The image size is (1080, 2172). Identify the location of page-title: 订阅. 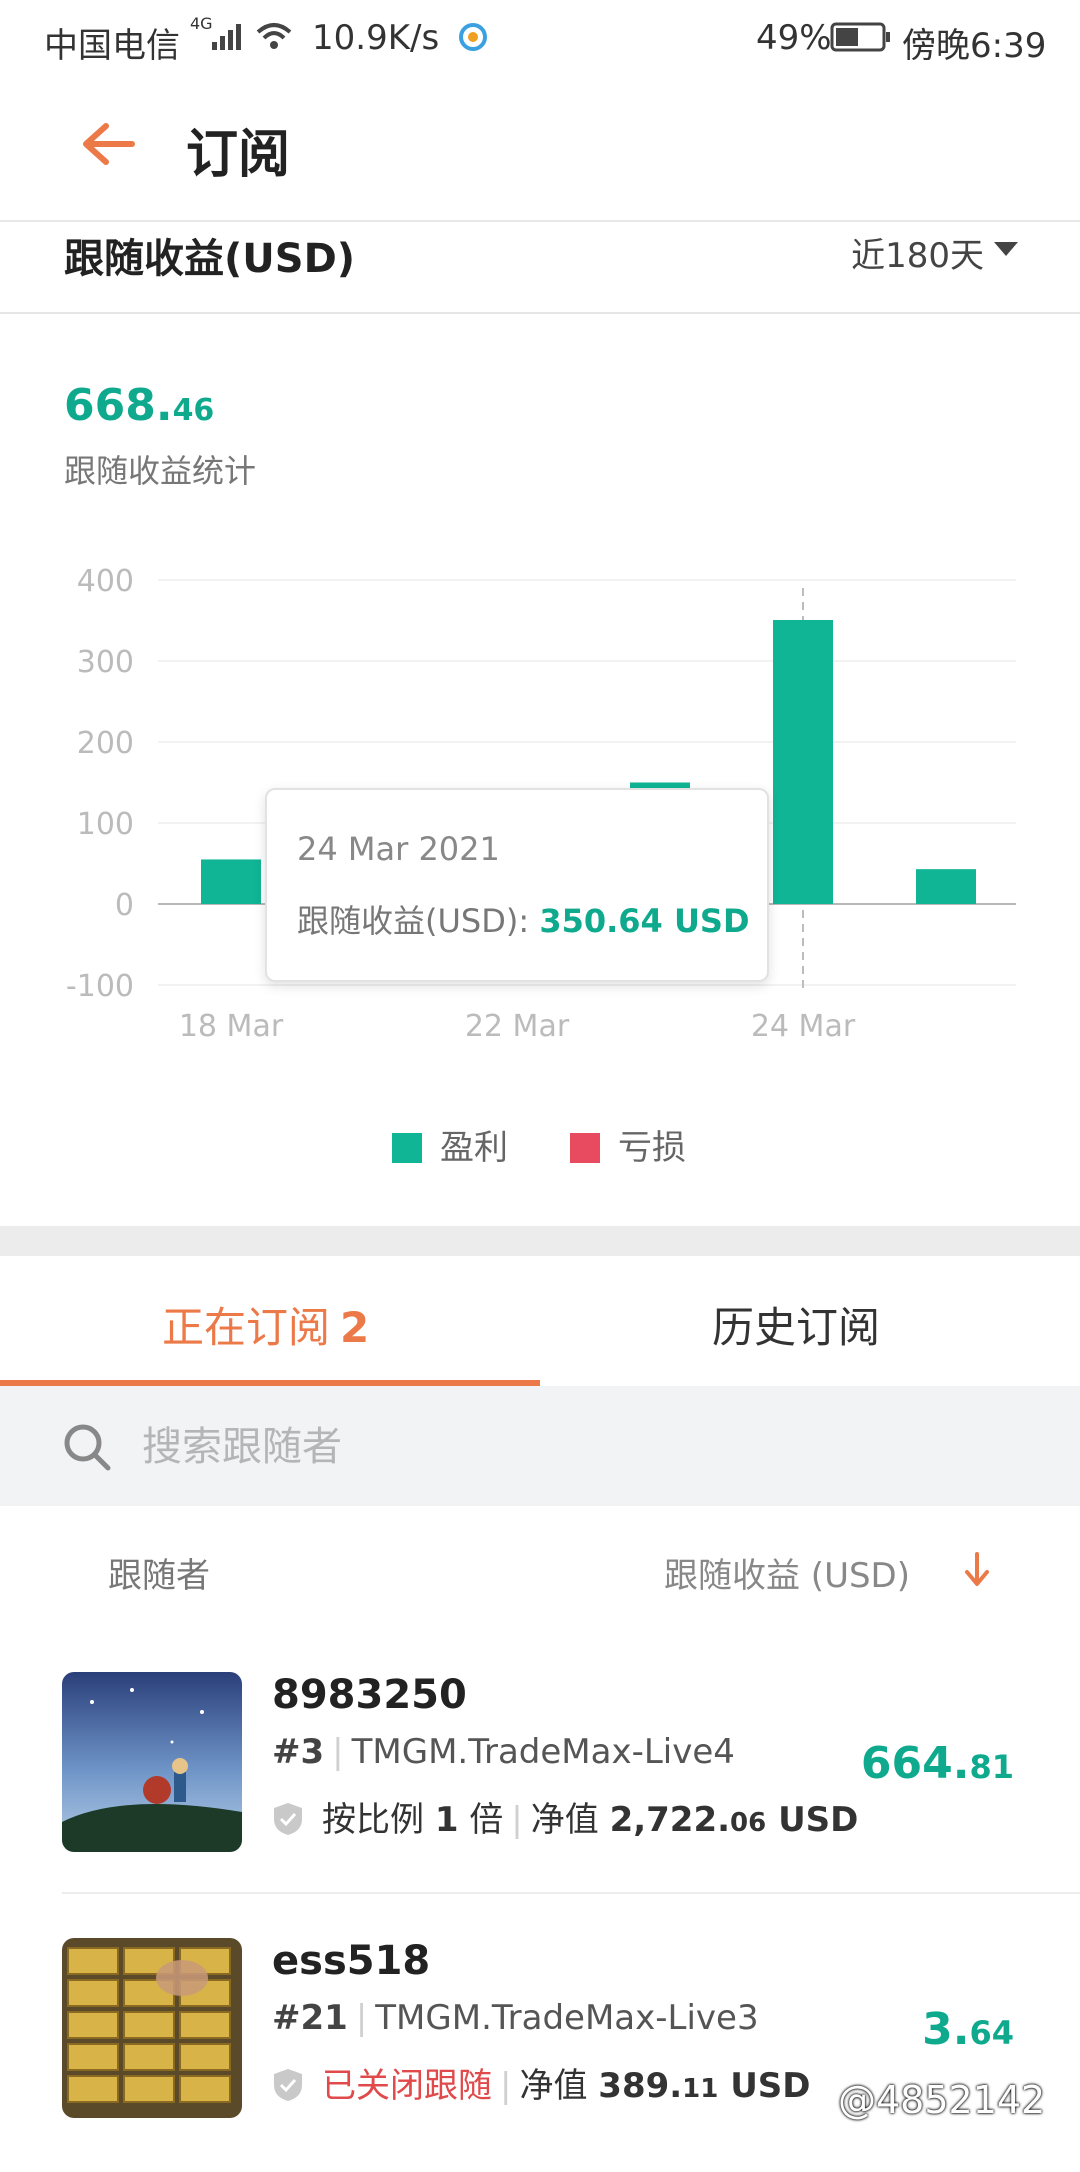
(238, 155).